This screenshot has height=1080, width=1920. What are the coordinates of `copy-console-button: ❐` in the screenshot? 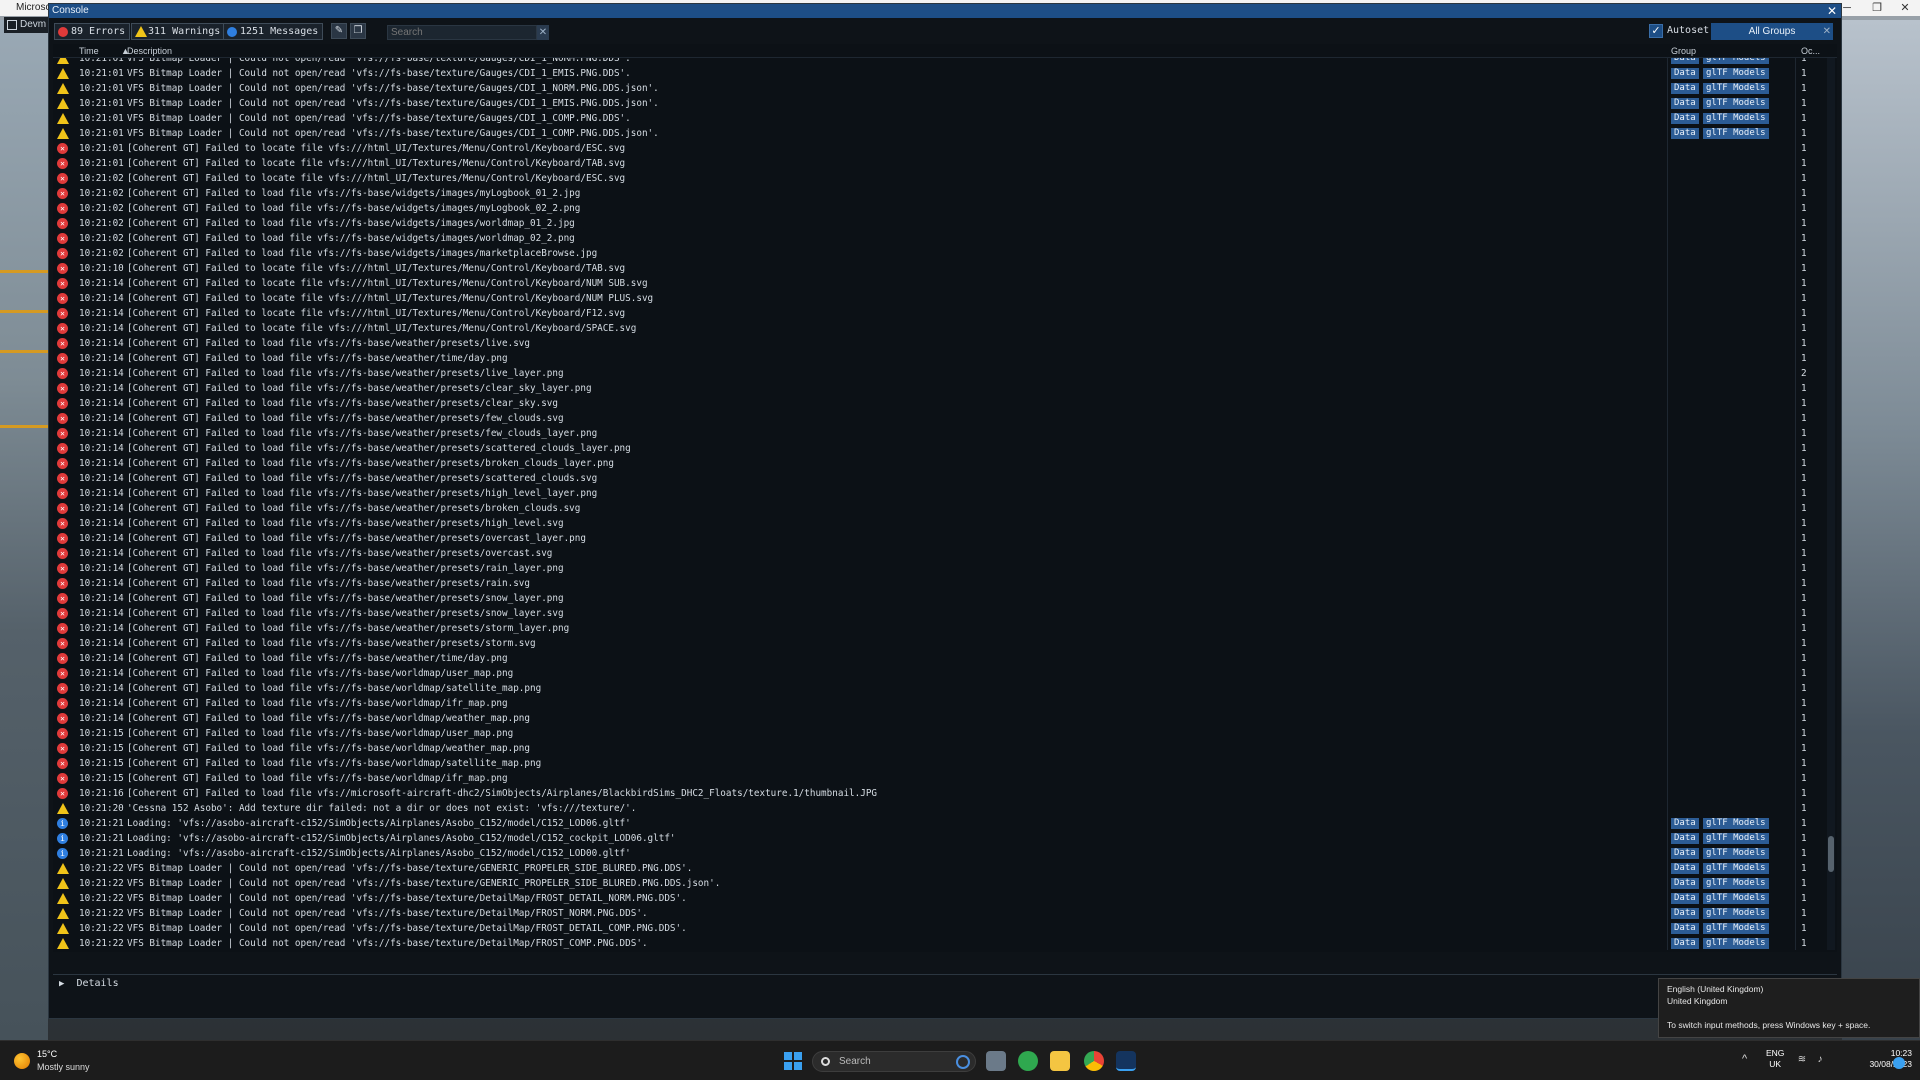 It's located at (358, 31).